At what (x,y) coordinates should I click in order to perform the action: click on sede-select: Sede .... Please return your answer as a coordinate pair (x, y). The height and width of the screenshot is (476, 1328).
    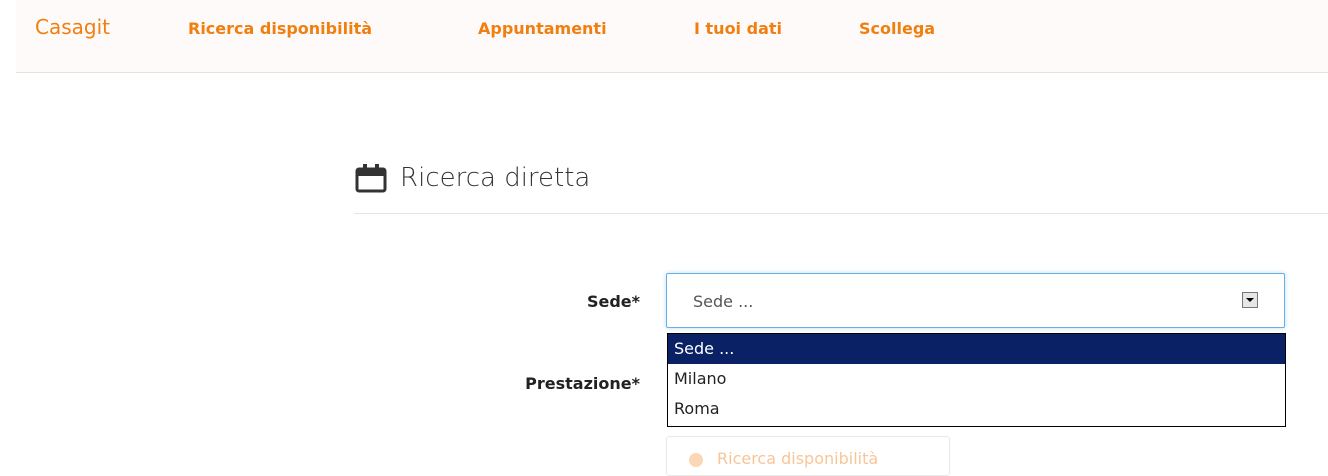
    Looking at the image, I should click on (975, 300).